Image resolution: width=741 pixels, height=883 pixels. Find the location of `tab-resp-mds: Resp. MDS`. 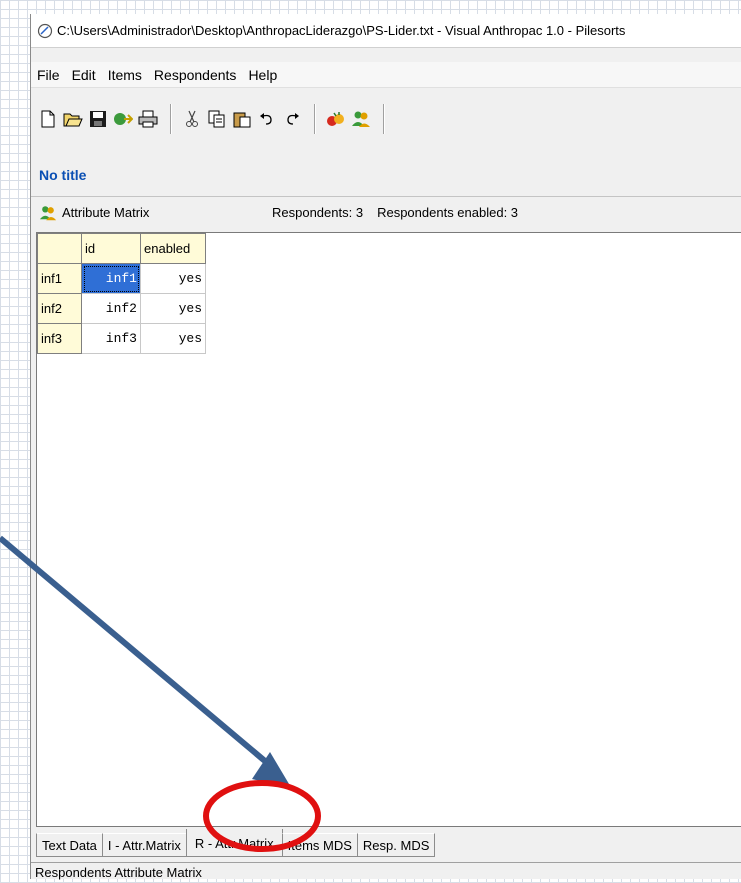

tab-resp-mds: Resp. MDS is located at coordinates (396, 845).